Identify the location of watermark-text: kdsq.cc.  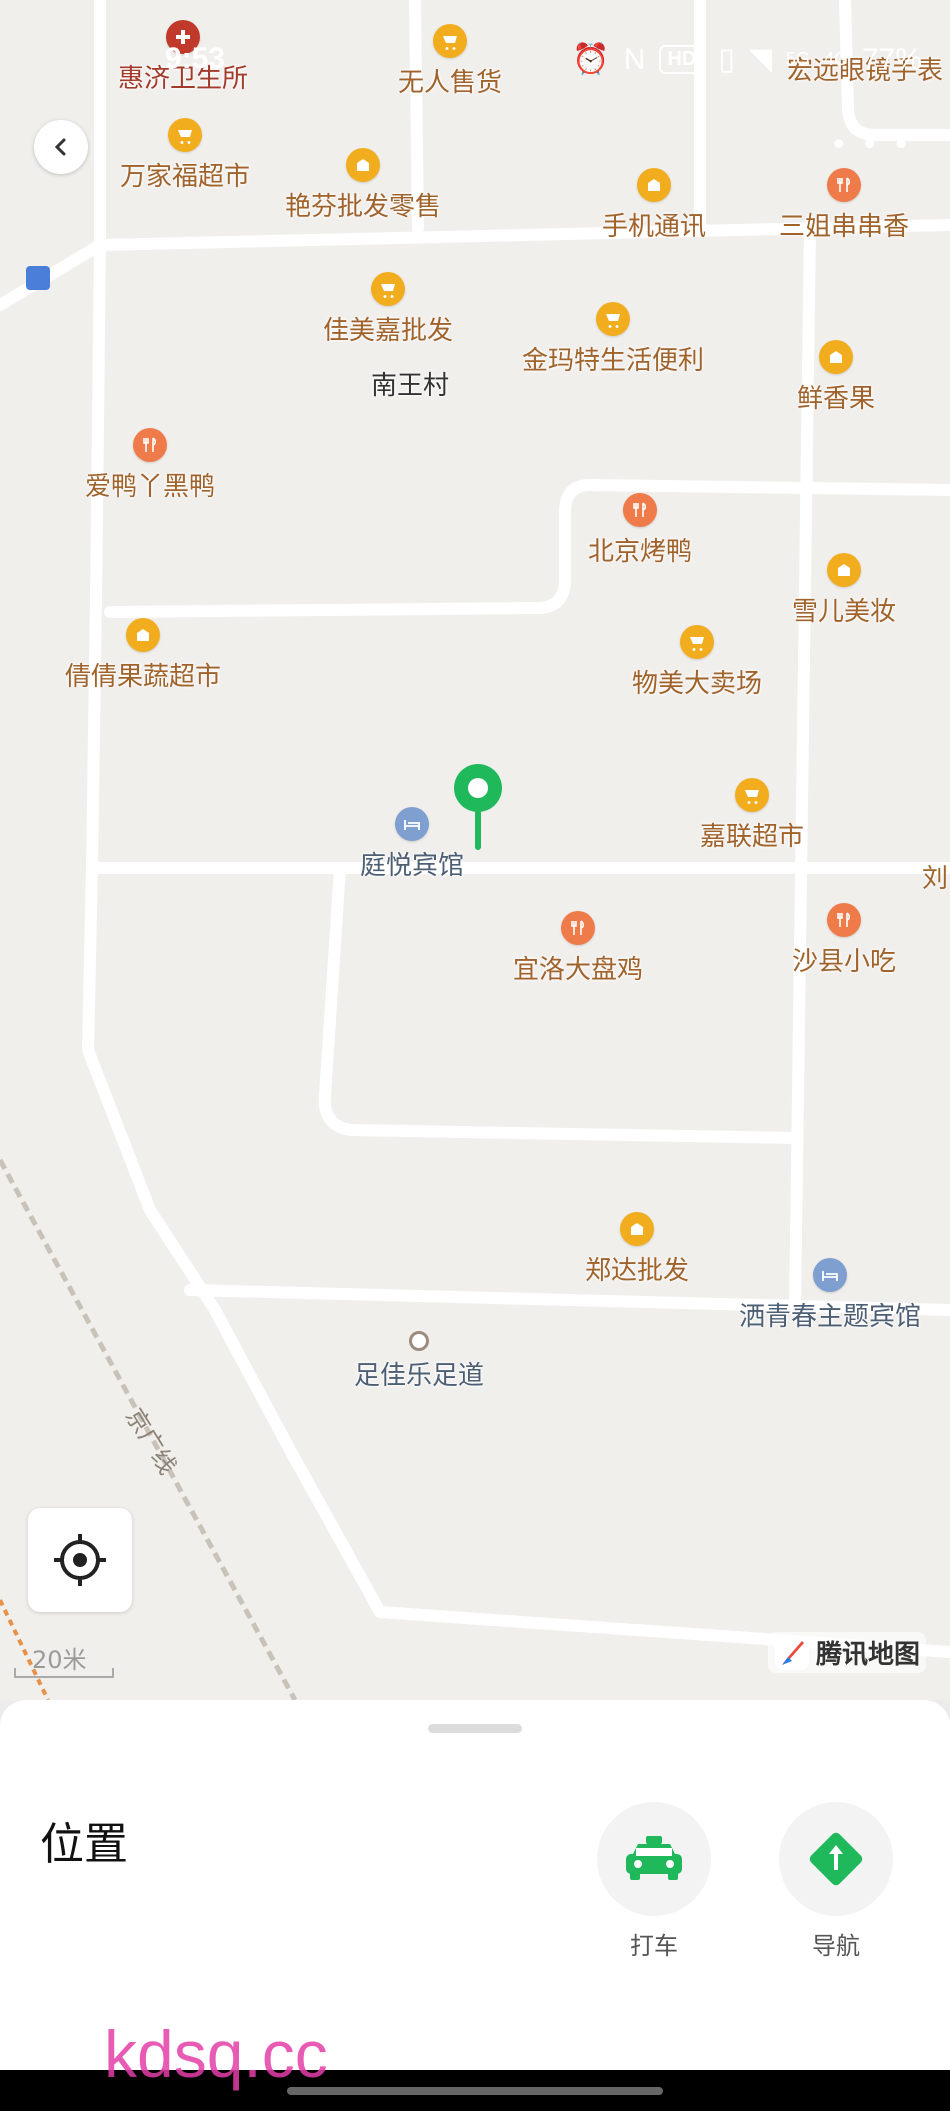
(216, 2054).